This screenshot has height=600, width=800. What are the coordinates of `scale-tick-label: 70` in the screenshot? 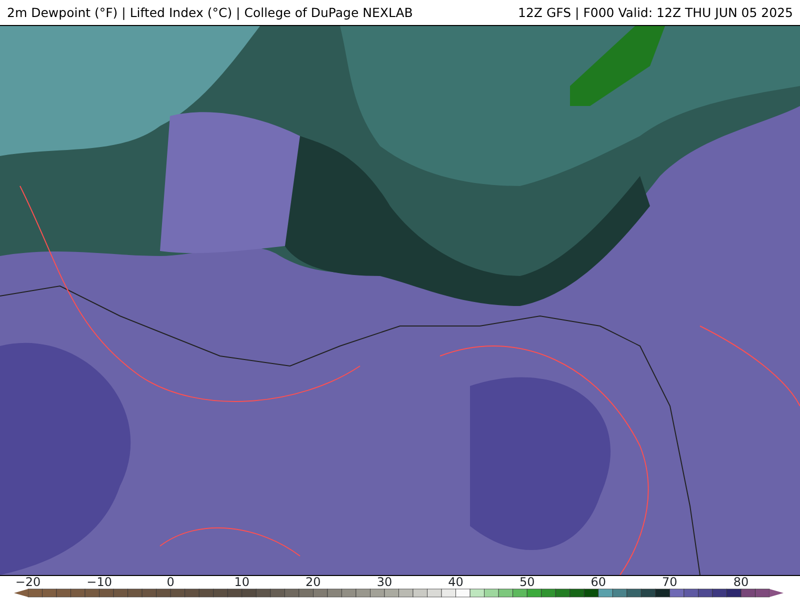 It's located at (670, 582).